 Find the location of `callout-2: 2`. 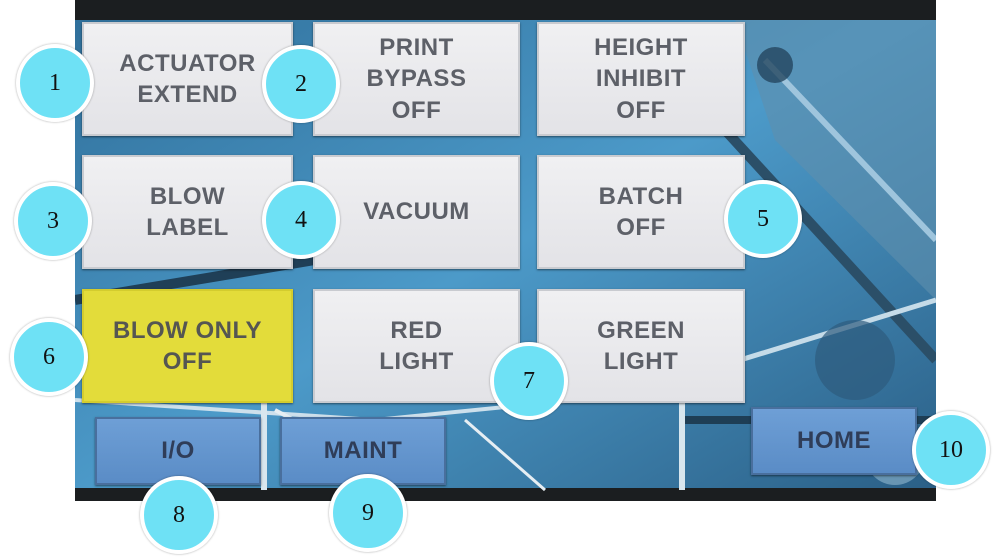

callout-2: 2 is located at coordinates (301, 84).